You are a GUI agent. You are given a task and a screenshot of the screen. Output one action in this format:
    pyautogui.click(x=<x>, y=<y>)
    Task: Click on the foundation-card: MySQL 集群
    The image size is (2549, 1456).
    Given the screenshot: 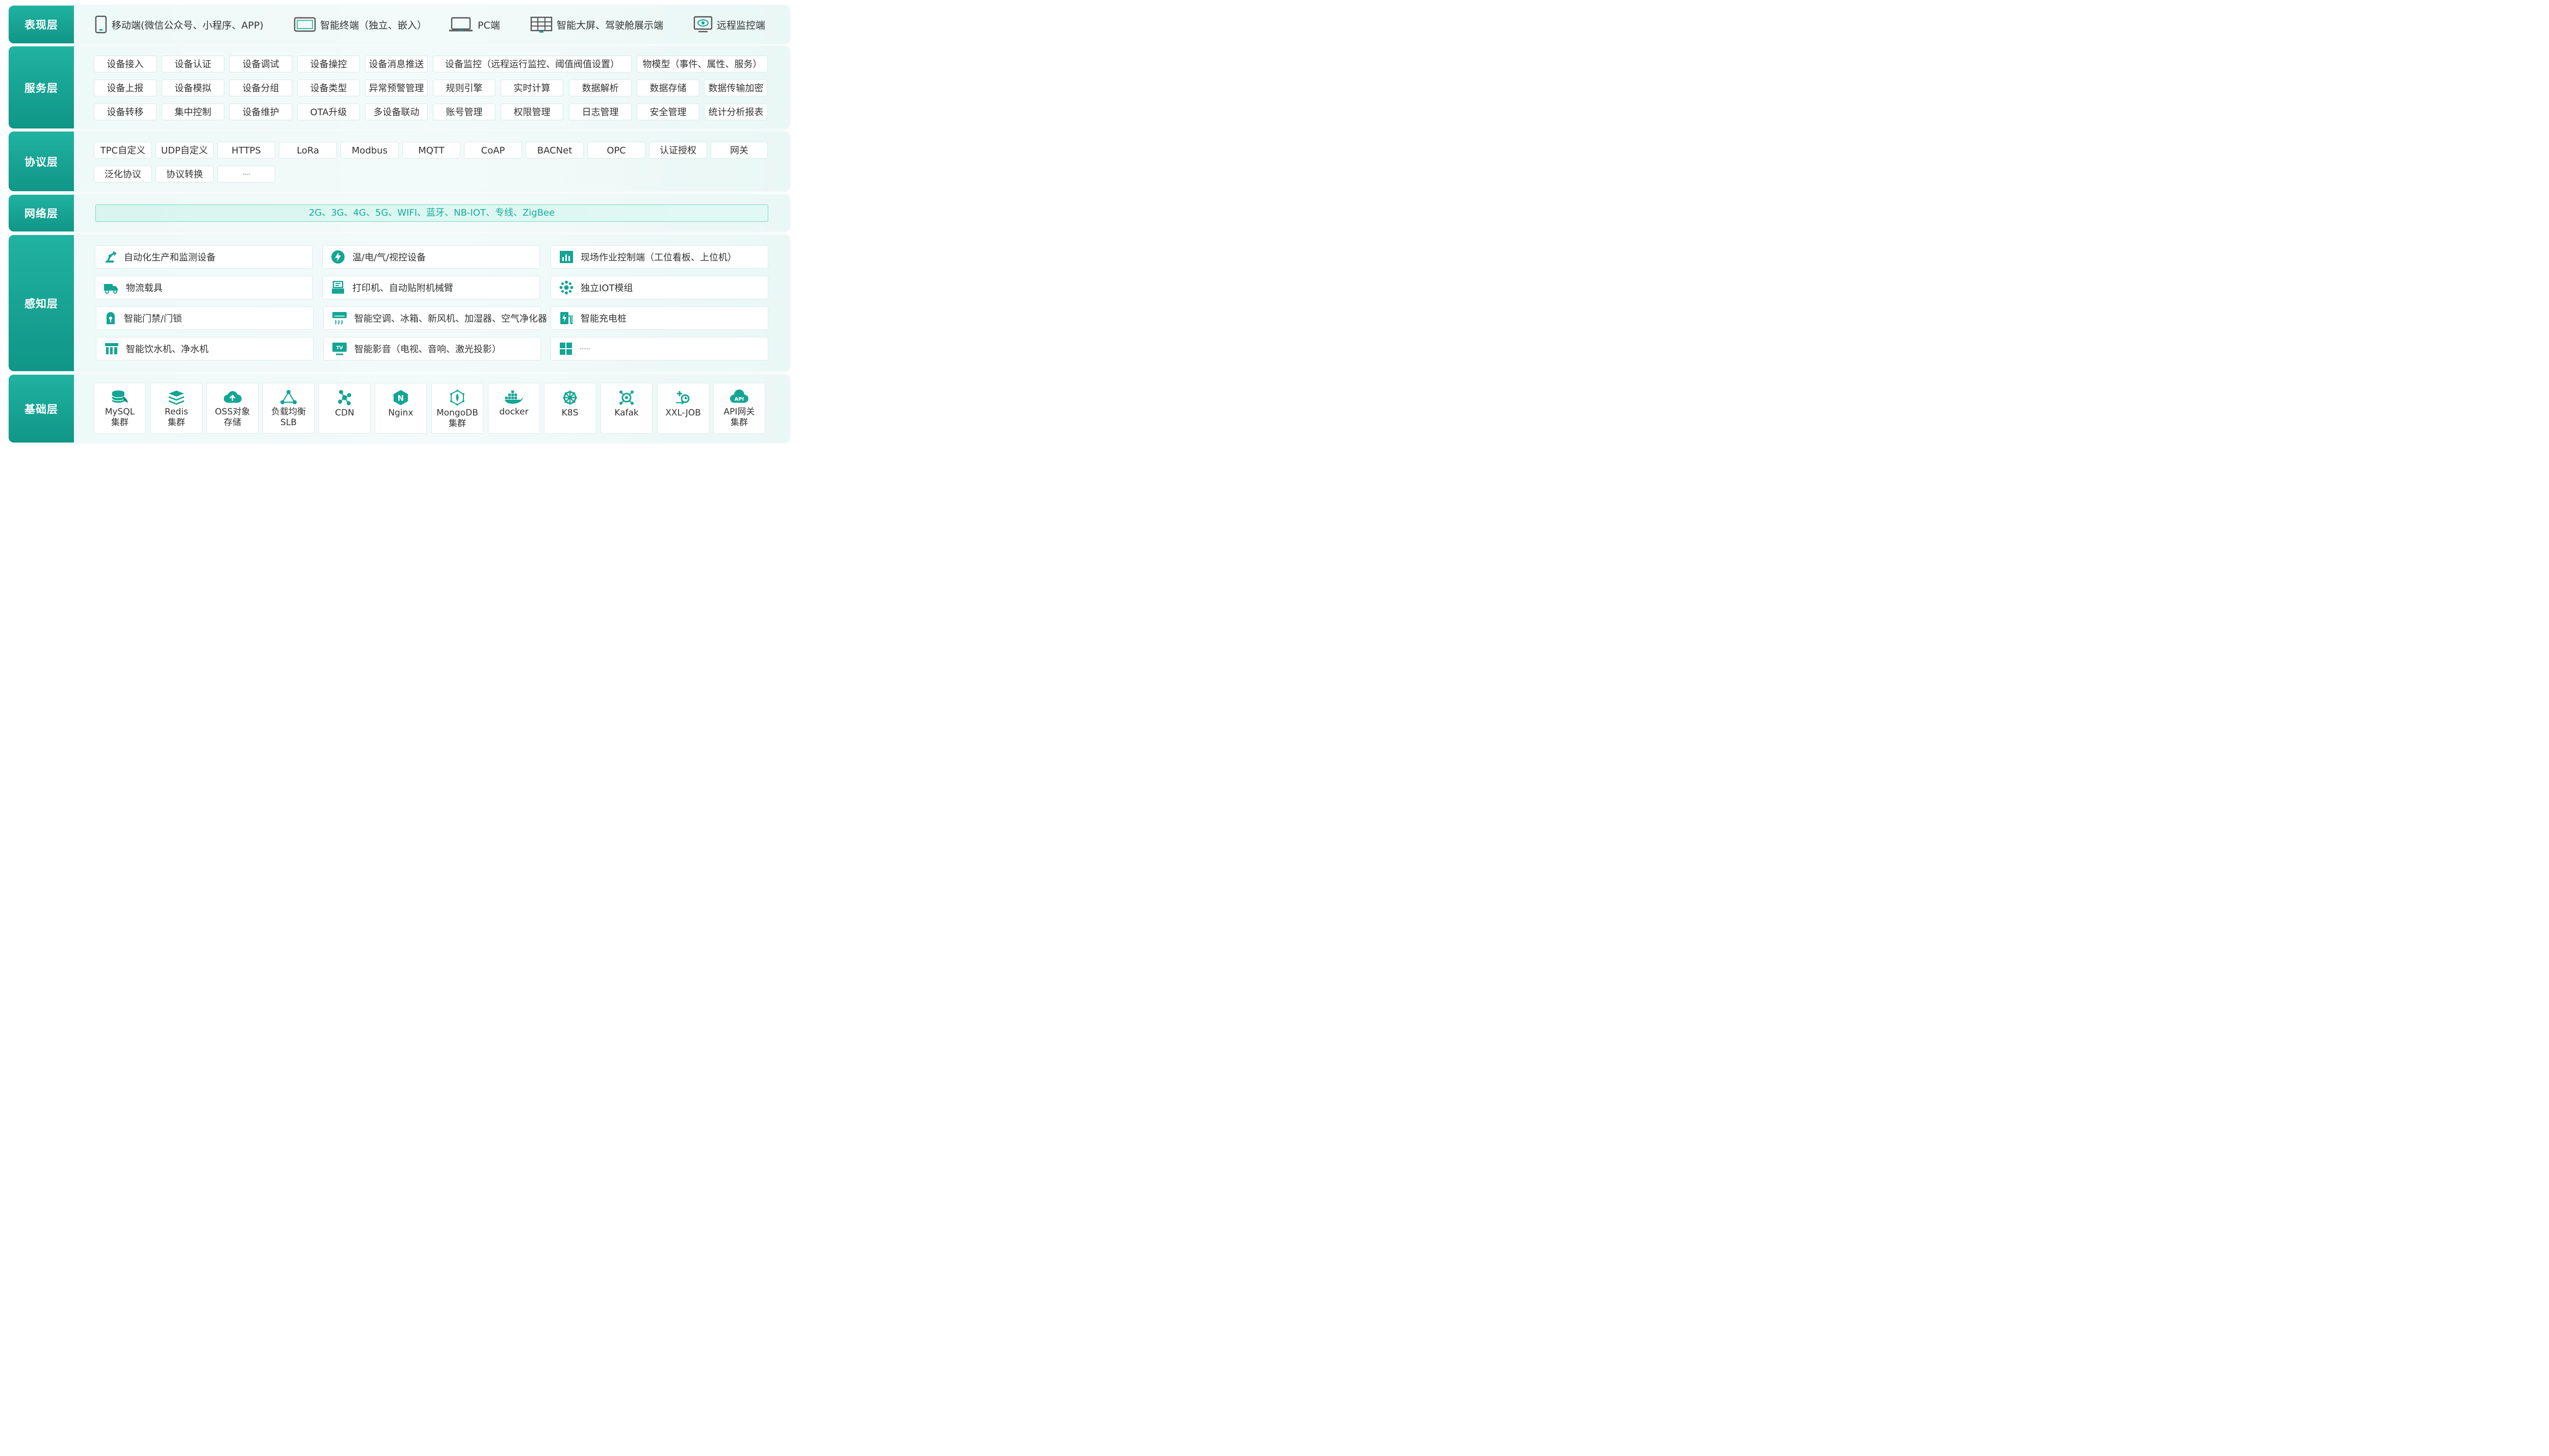 What is the action you would take?
    pyautogui.click(x=120, y=408)
    